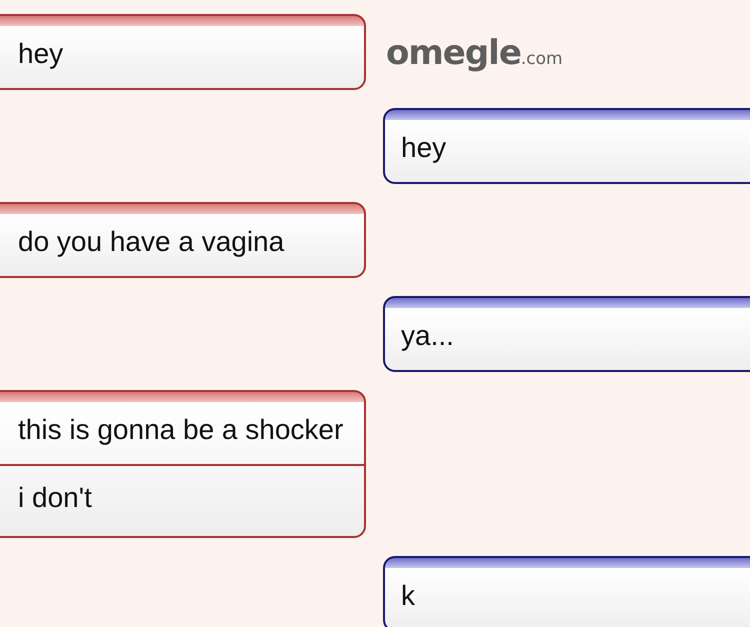 The width and height of the screenshot is (750, 627). What do you see at coordinates (474, 53) in the screenshot?
I see `logo: omegle.com` at bounding box center [474, 53].